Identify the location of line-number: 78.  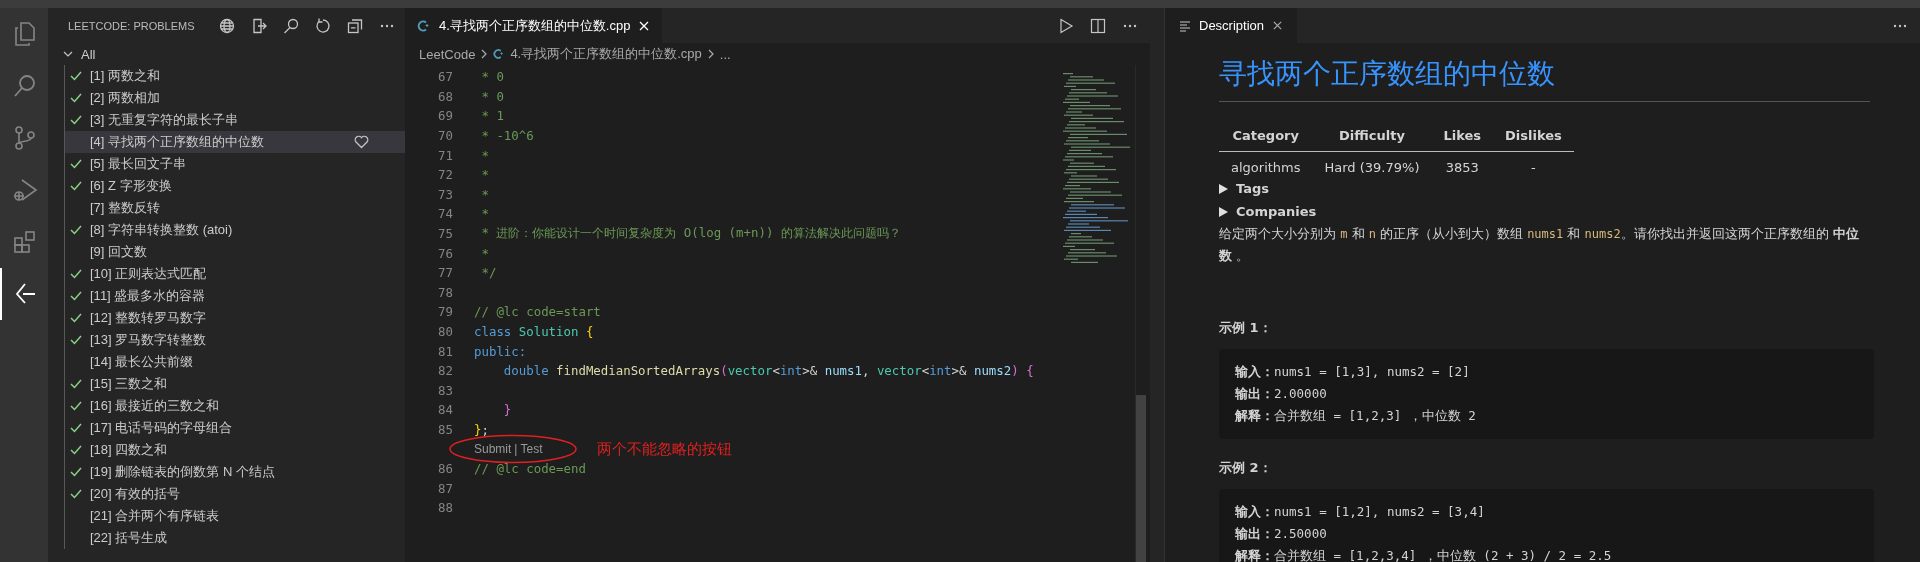
(445, 292).